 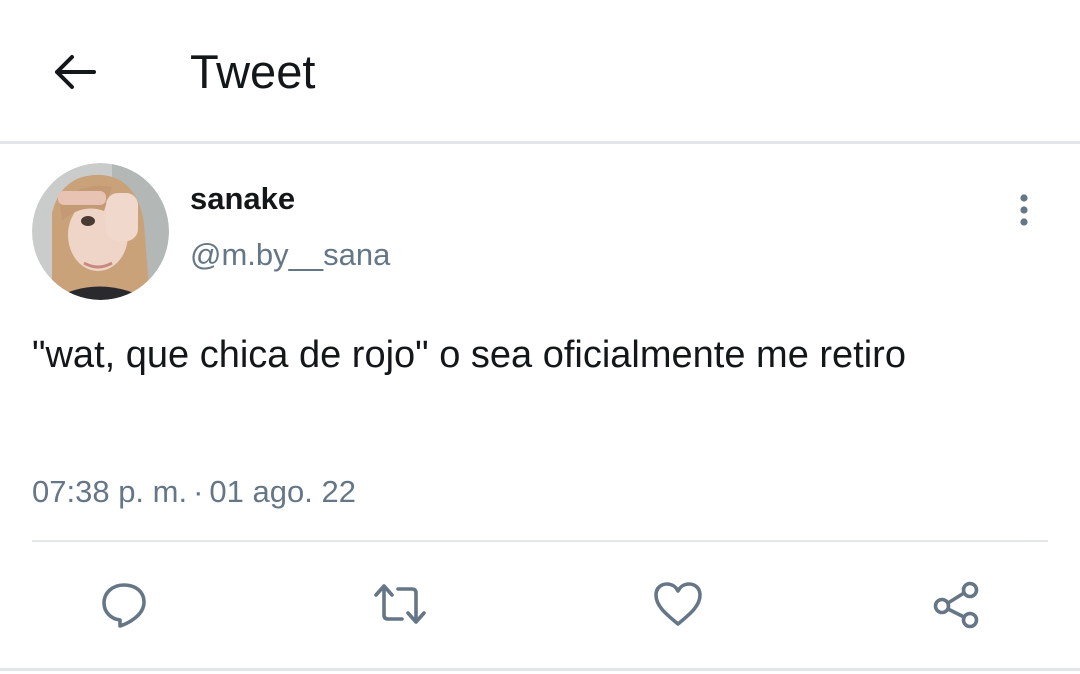 I want to click on heart-icon, so click(x=678, y=604).